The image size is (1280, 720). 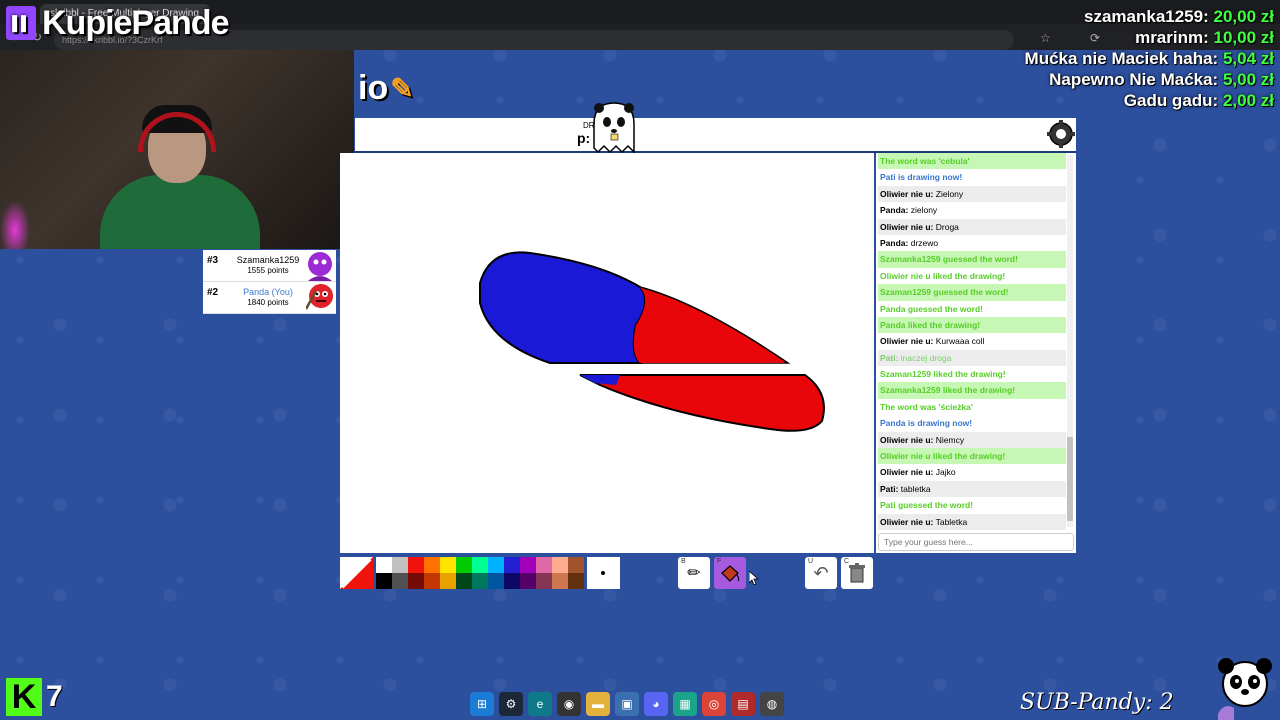 What do you see at coordinates (857, 573) in the screenshot?
I see `clear-button: C` at bounding box center [857, 573].